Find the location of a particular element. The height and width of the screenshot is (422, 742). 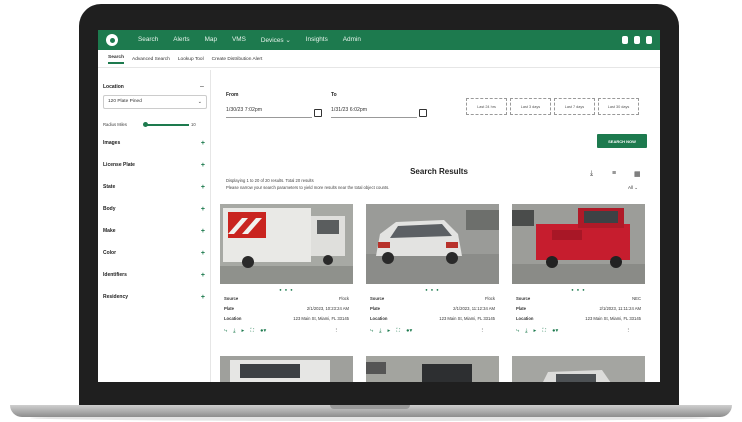

facet-color: Color + is located at coordinates (155, 255).